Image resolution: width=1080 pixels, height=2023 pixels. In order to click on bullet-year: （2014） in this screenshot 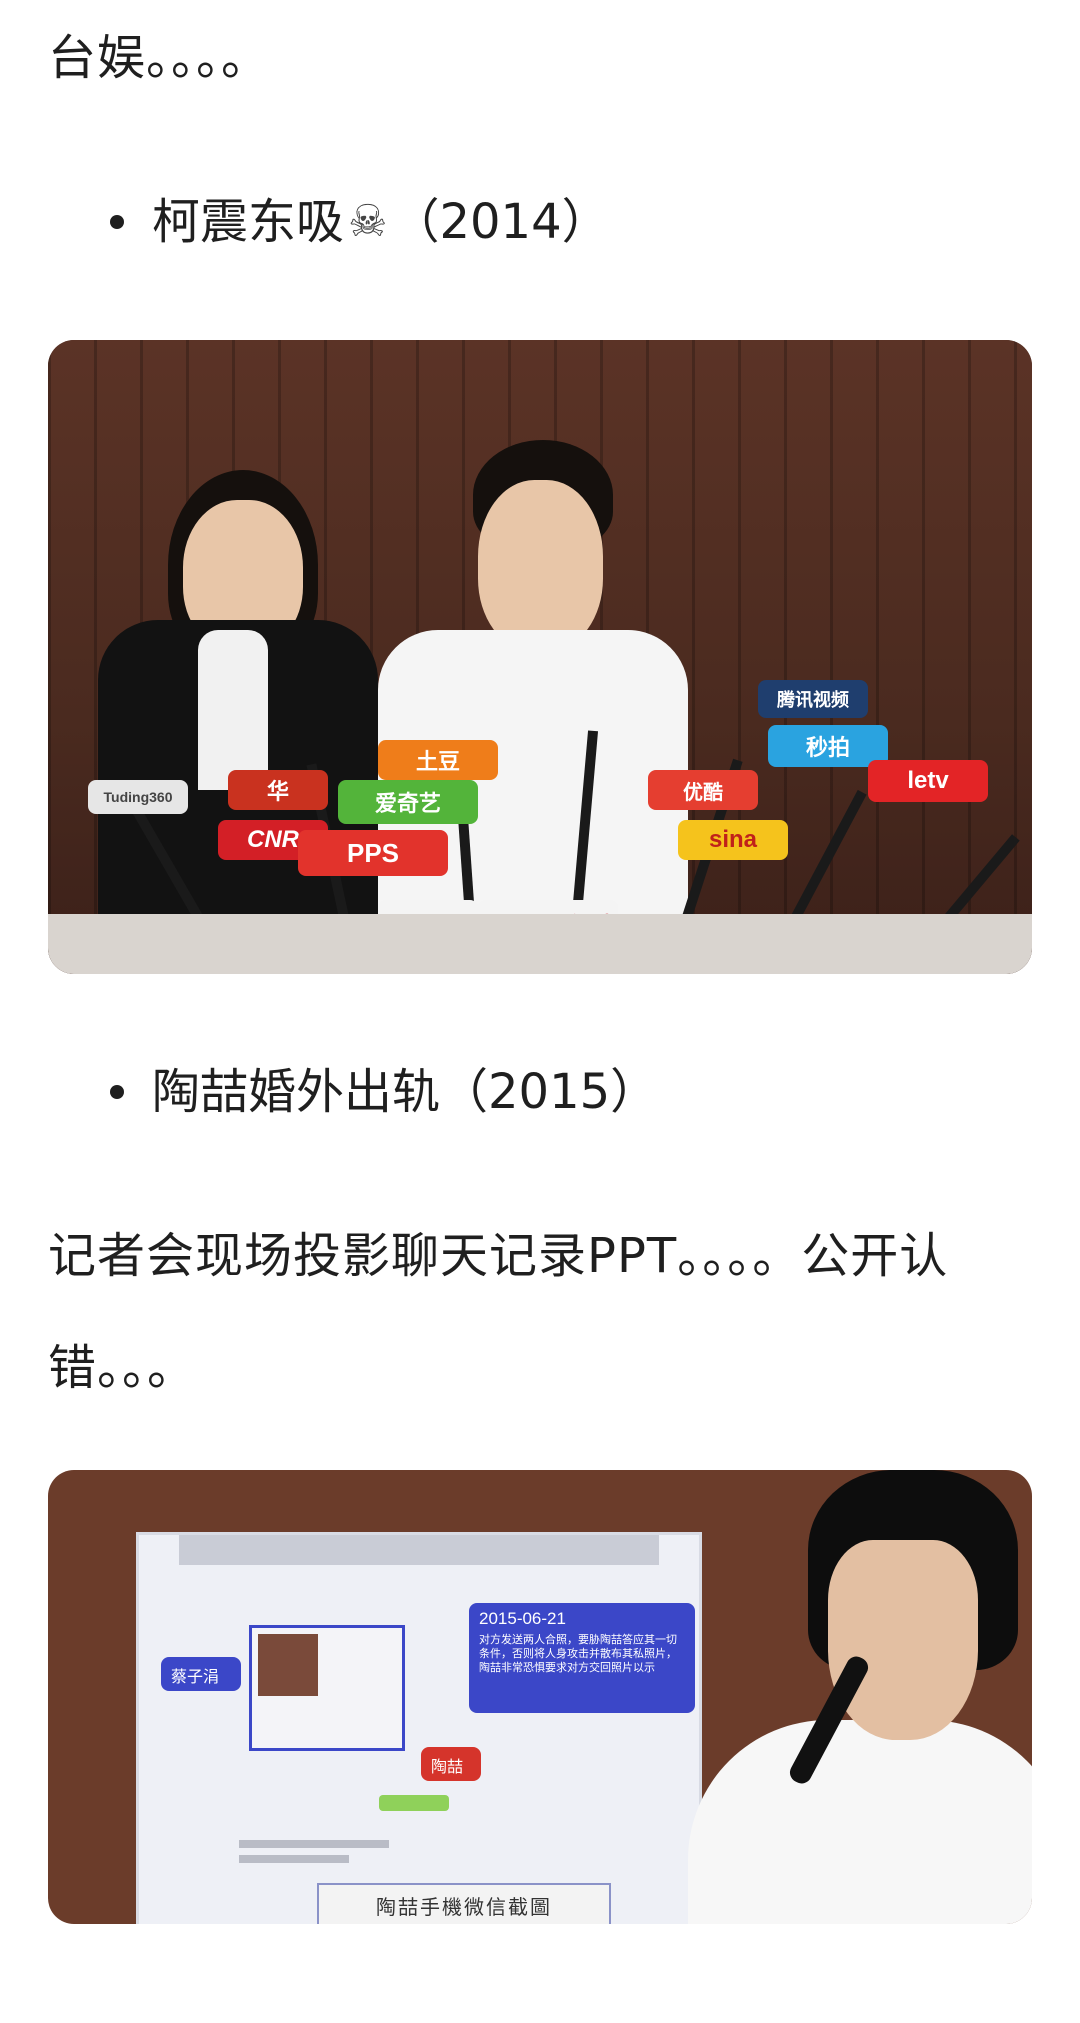, I will do `click(500, 222)`.